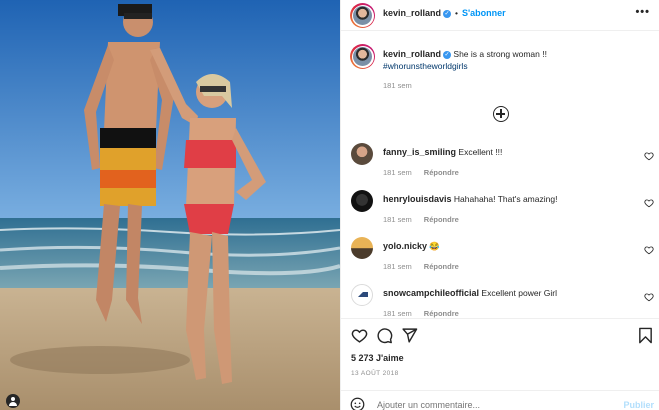  What do you see at coordinates (409, 335) in the screenshot?
I see `share-icon` at bounding box center [409, 335].